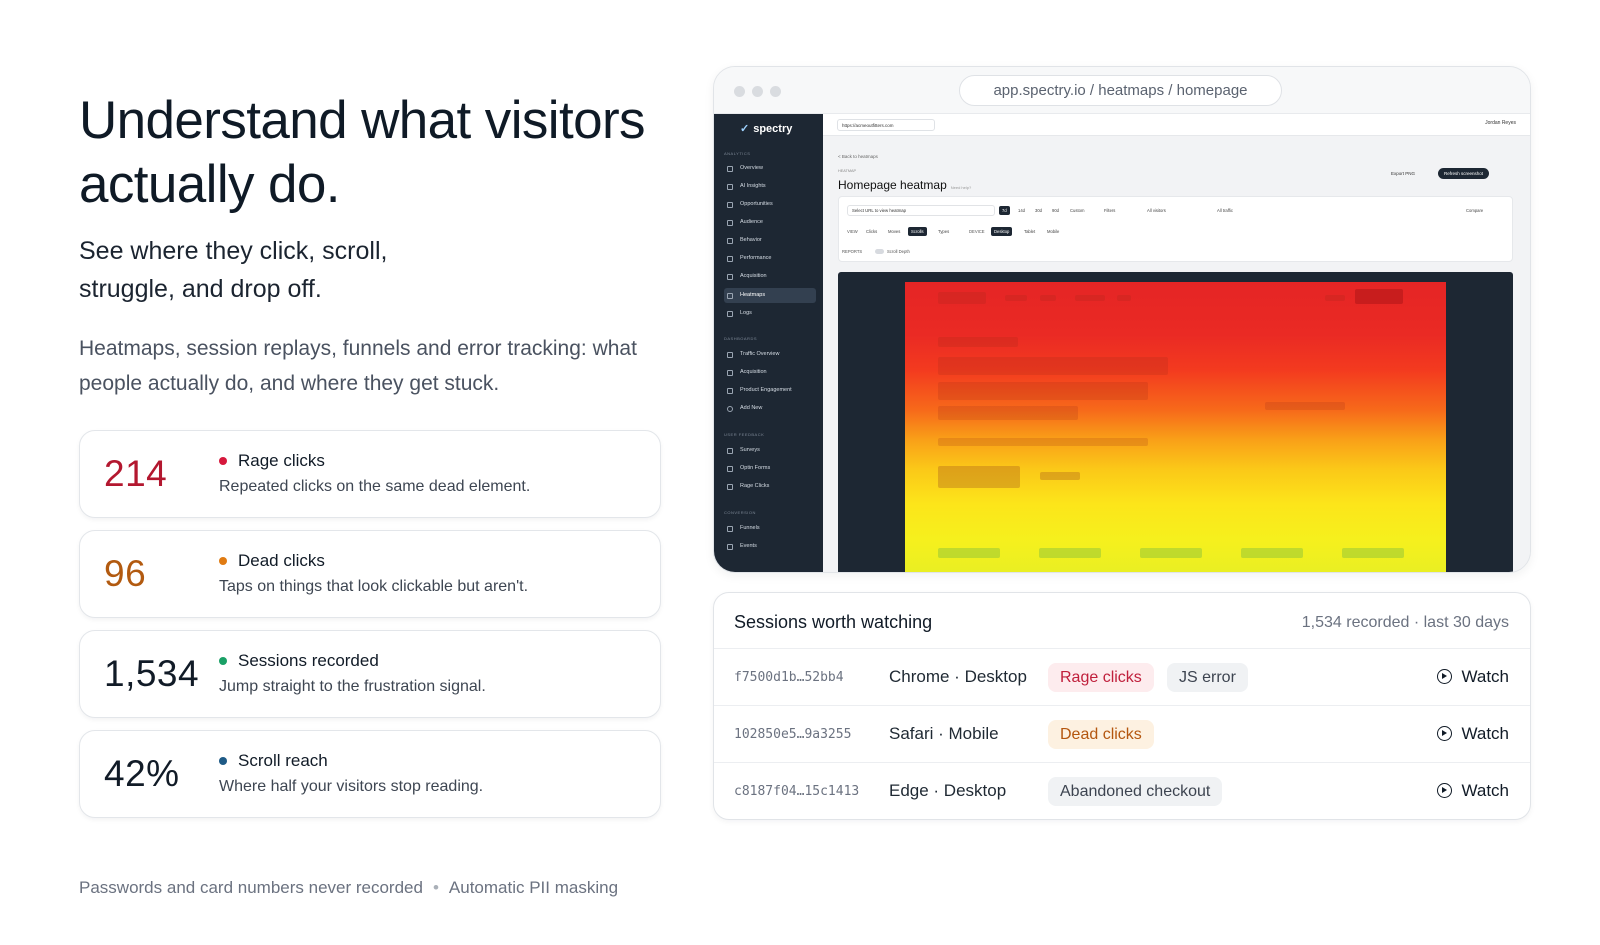 The image size is (1600, 945). Describe the element at coordinates (730, 529) in the screenshot. I see `funnel-icon` at that location.